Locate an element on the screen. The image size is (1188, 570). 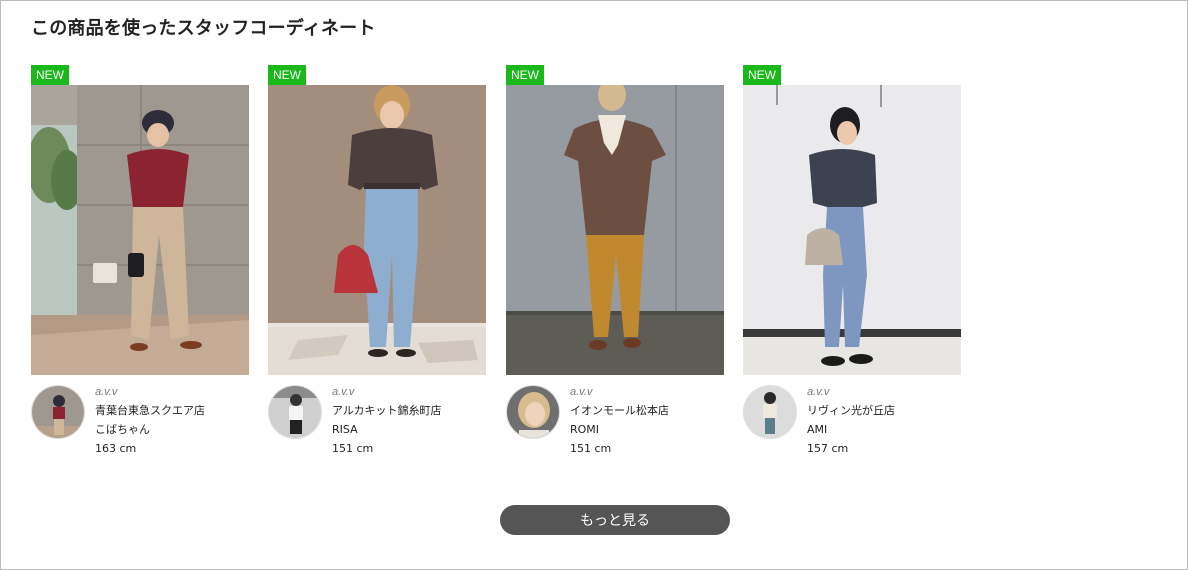
staff-info: a.v.v 青葉台東急スクエア店 こばちゃん 163 cm is located at coordinates (172, 420).